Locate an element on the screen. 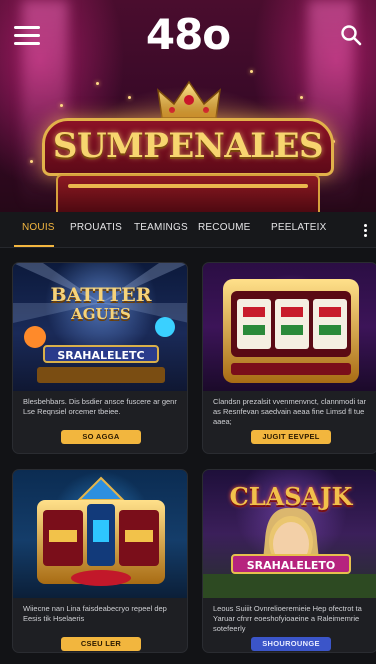 The height and width of the screenshot is (664, 376). top-bar: 48o is located at coordinates (188, 35).